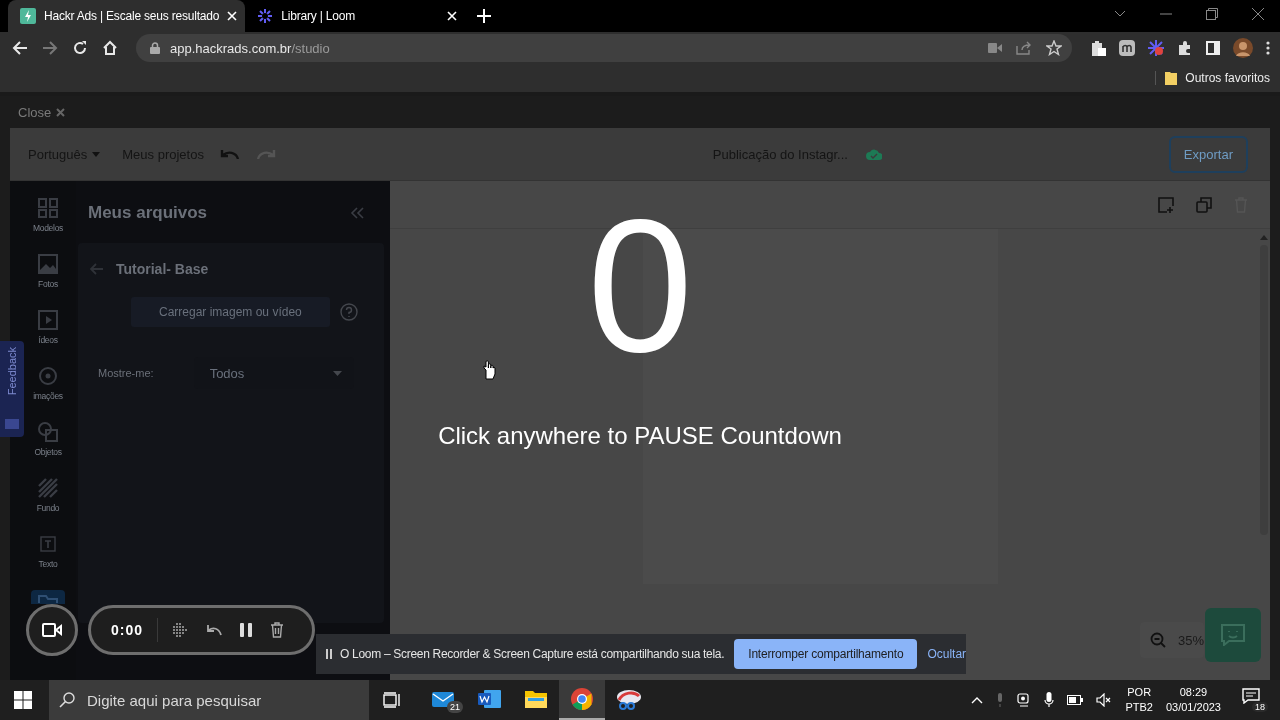 Image resolution: width=1280 pixels, height=720 pixels. What do you see at coordinates (48, 264) in the screenshot?
I see `image-icon` at bounding box center [48, 264].